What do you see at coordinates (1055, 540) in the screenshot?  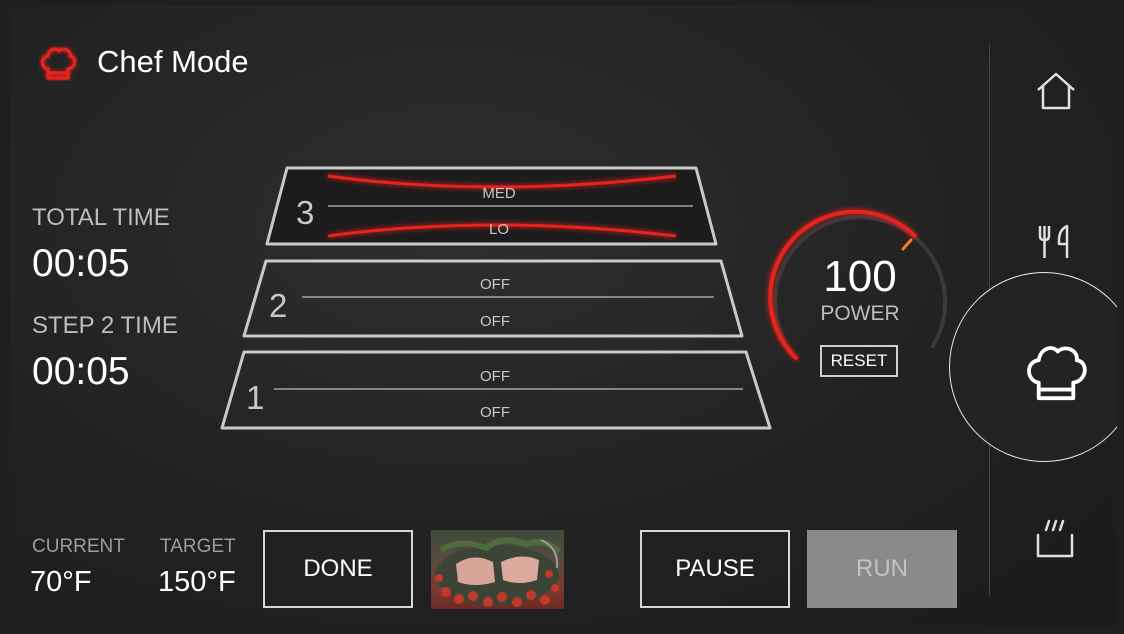 I see `steam-pot-icon` at bounding box center [1055, 540].